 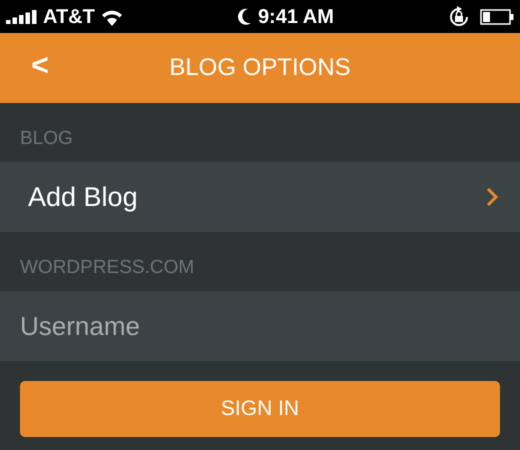 What do you see at coordinates (497, 16) in the screenshot?
I see `battery-icon` at bounding box center [497, 16].